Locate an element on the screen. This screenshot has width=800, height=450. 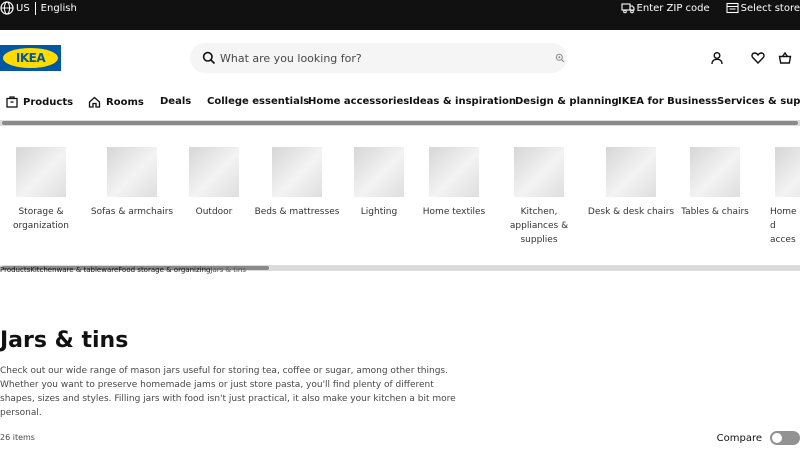
category-label: Sofas & armchairs is located at coordinates (132, 212).